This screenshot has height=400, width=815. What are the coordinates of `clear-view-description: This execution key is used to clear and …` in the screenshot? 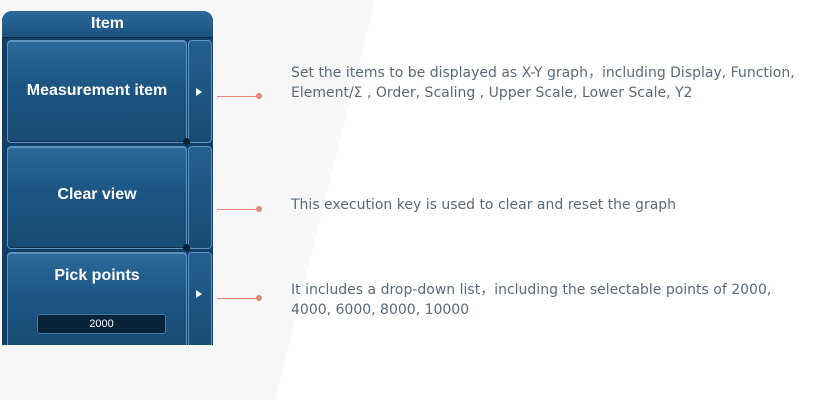 It's located at (484, 205).